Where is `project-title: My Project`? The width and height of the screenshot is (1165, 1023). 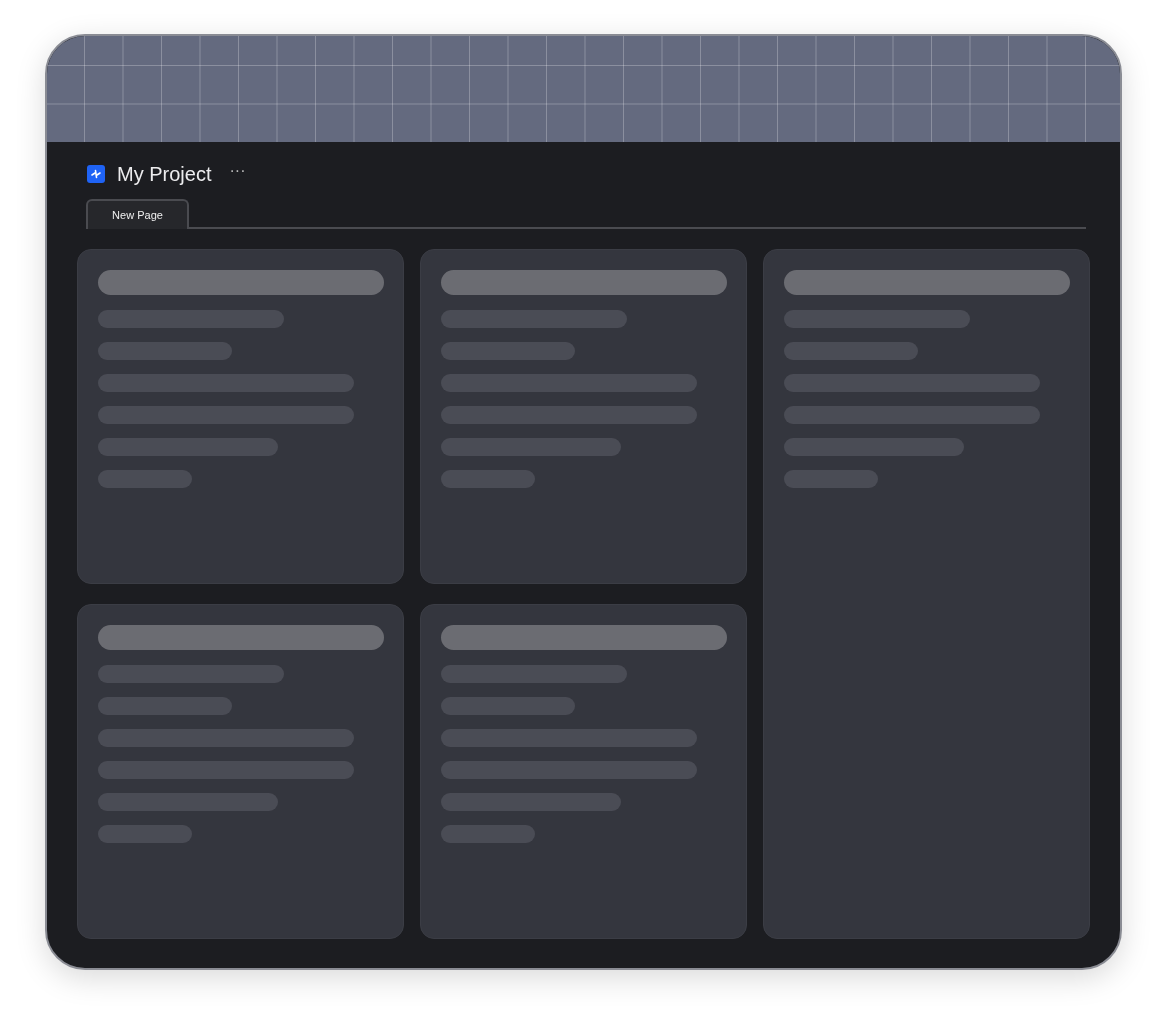 project-title: My Project is located at coordinates (164, 174).